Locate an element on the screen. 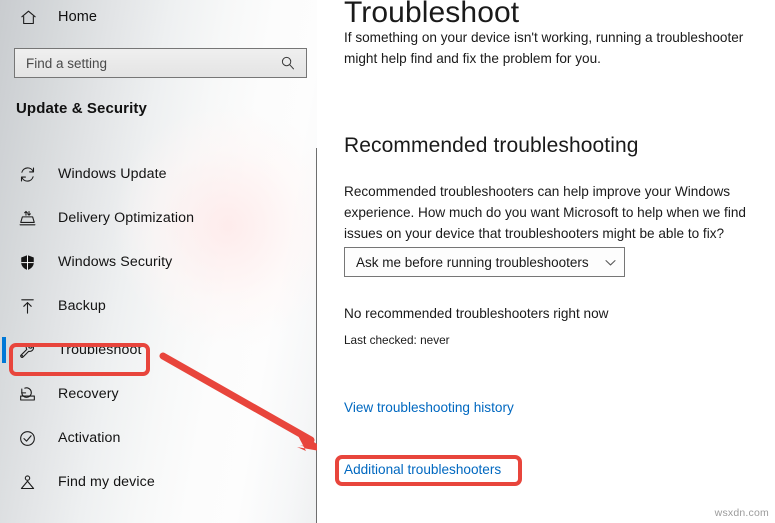  sidebar-item-activation: Activation is located at coordinates (158, 438).